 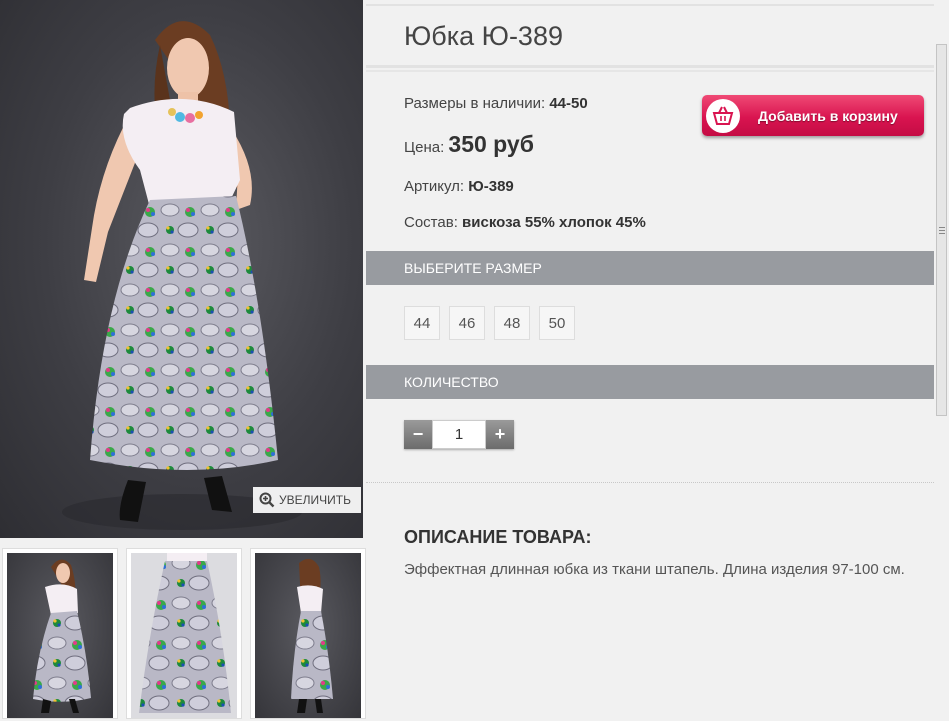 I want to click on zoom-button: УВЕЛИЧИТЬ, so click(x=307, y=500).